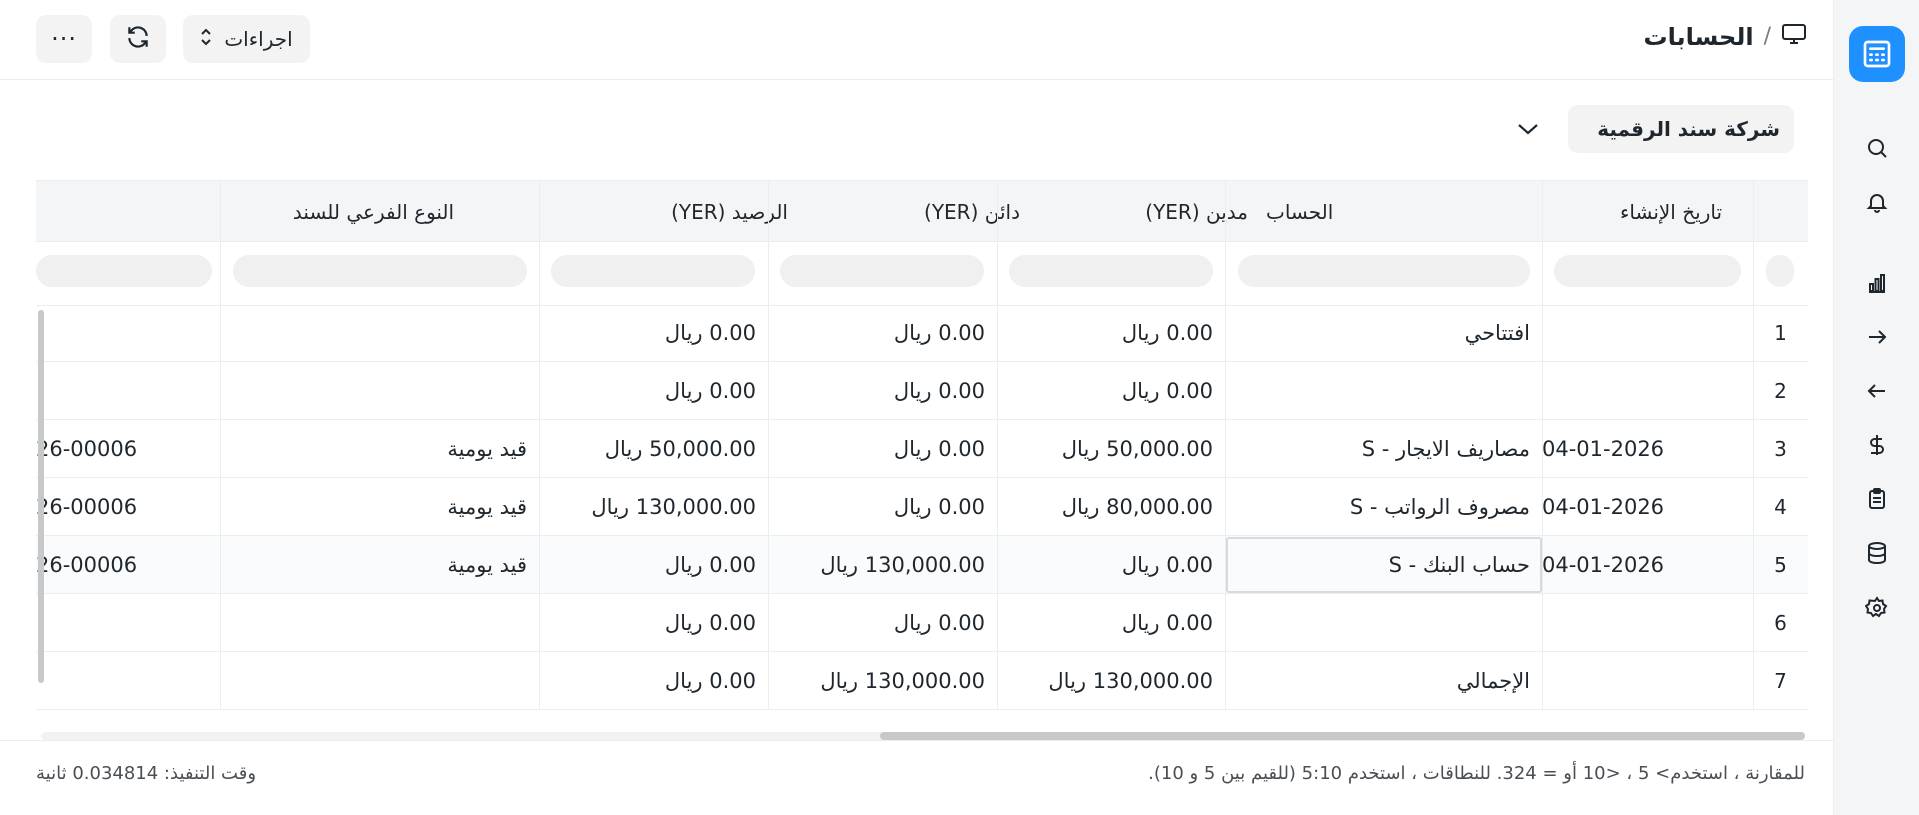 This screenshot has width=1919, height=815. I want to click on actions-button: اجراءات, so click(246, 39).